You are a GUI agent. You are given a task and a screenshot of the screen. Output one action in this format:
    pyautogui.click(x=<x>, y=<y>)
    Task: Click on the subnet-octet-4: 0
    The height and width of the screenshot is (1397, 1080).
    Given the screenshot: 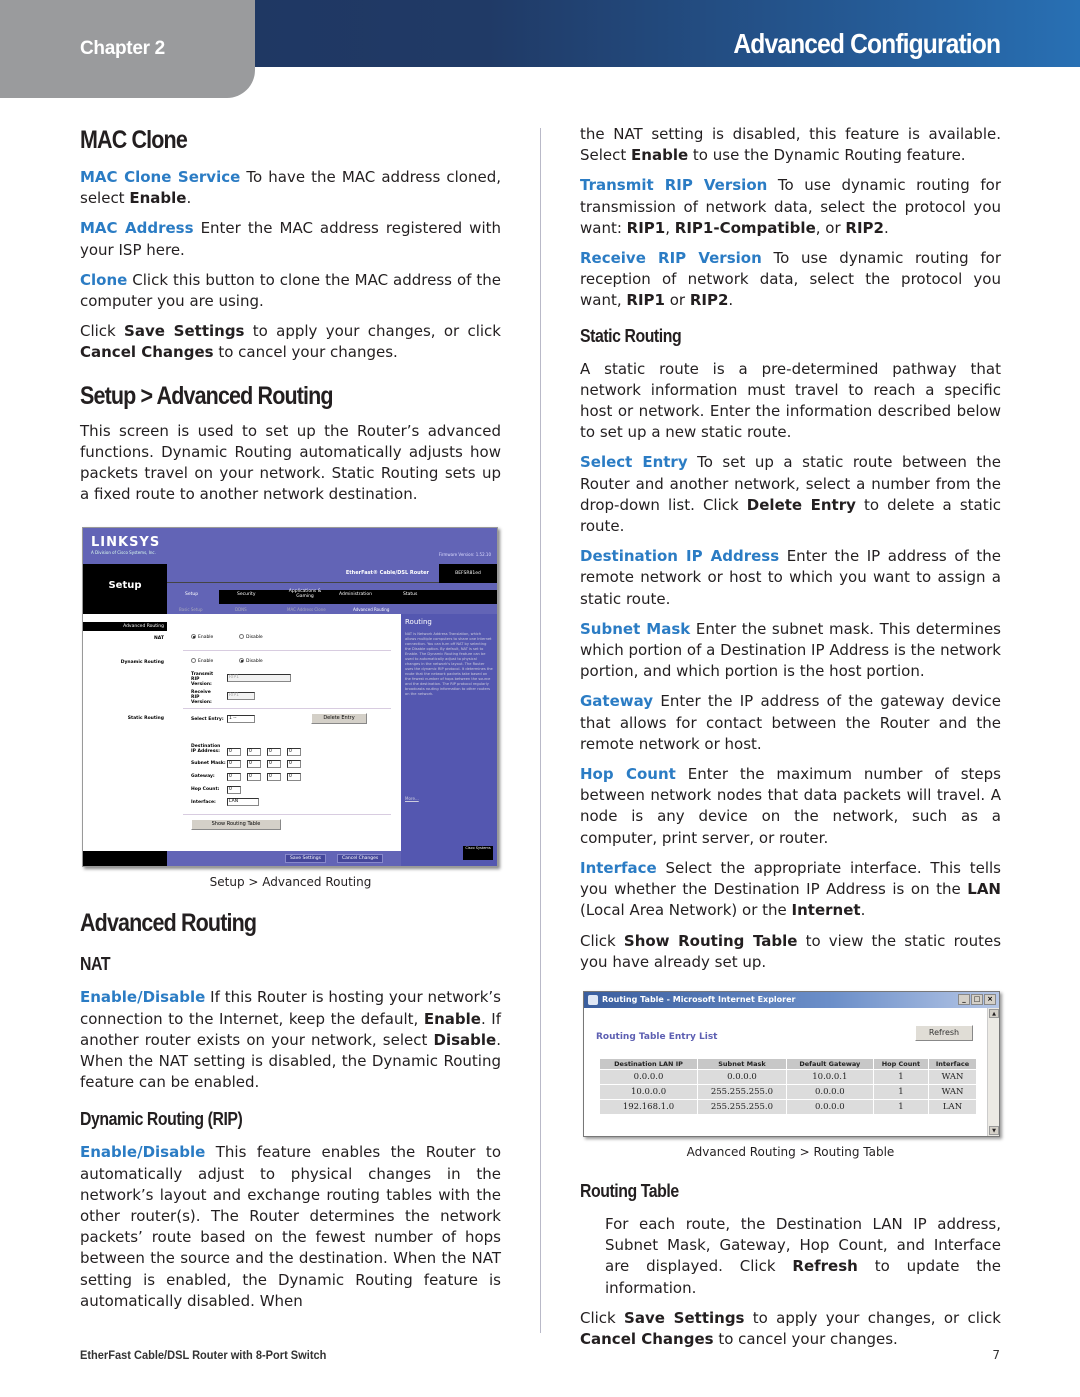 What is the action you would take?
    pyautogui.click(x=294, y=764)
    